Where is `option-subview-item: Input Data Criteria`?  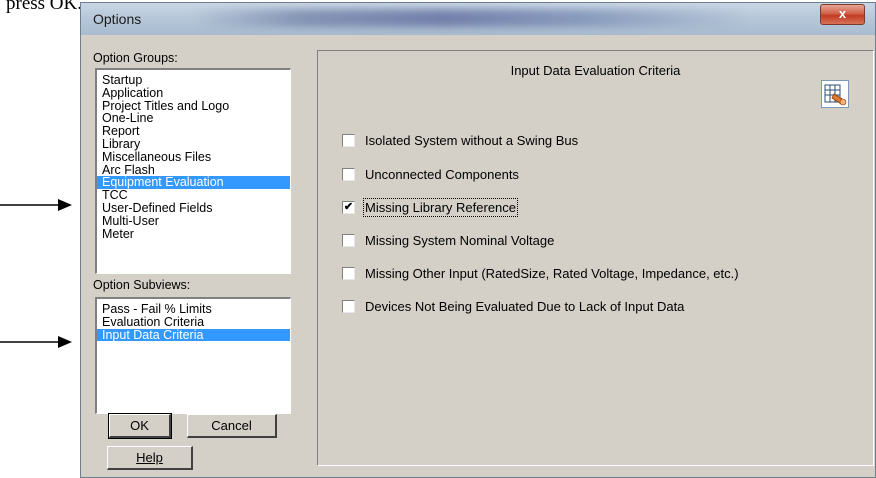
option-subview-item: Input Data Criteria is located at coordinates (193, 335).